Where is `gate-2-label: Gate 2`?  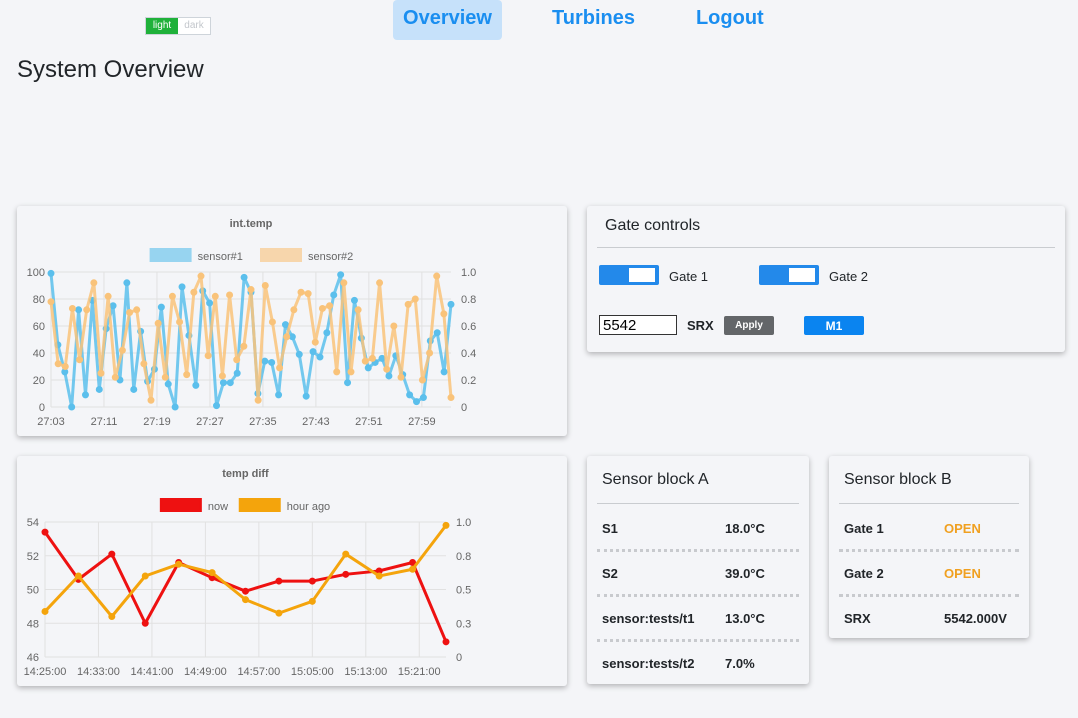 gate-2-label: Gate 2 is located at coordinates (849, 276).